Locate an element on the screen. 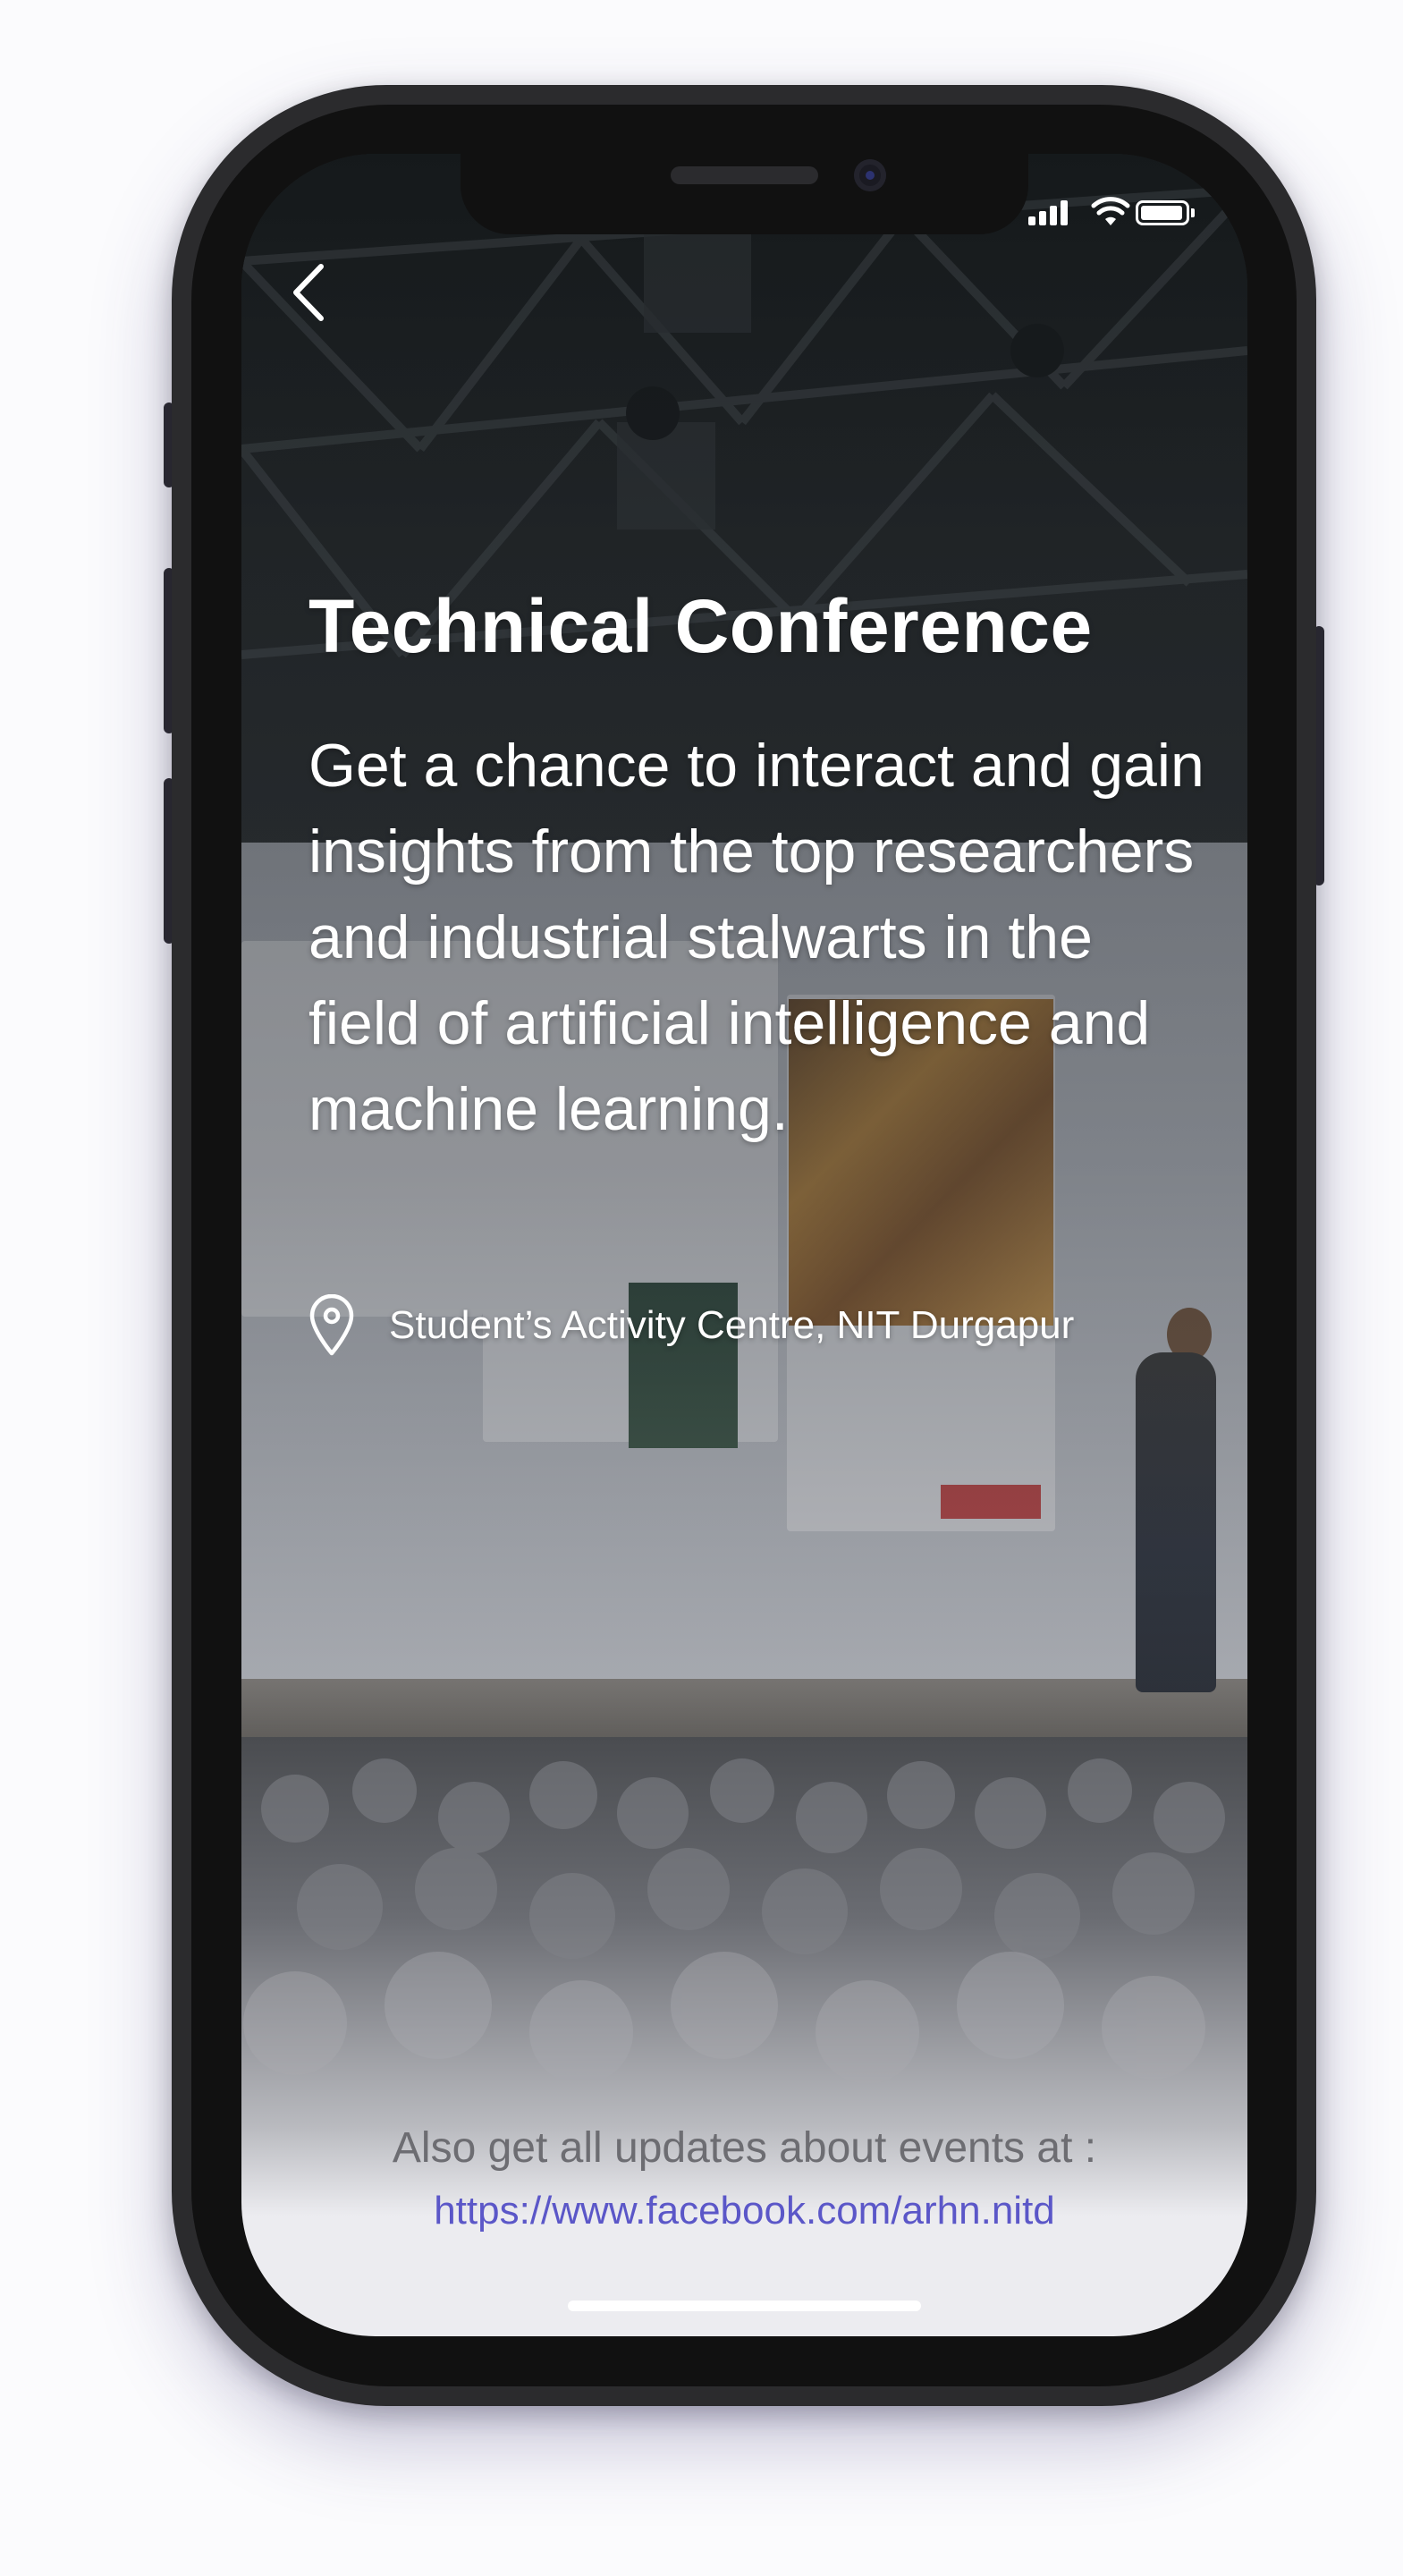 This screenshot has height=2576, width=1403. back-button is located at coordinates (308, 292).